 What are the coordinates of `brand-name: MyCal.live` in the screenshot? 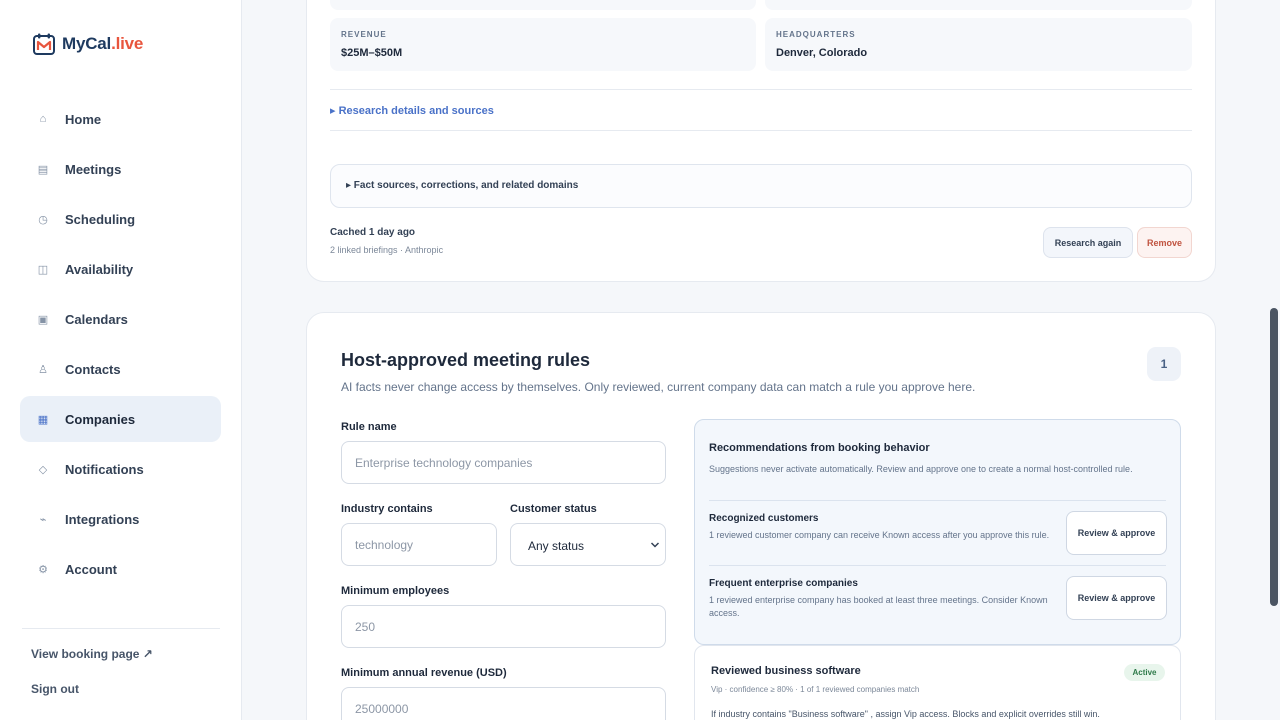 It's located at (103, 43).